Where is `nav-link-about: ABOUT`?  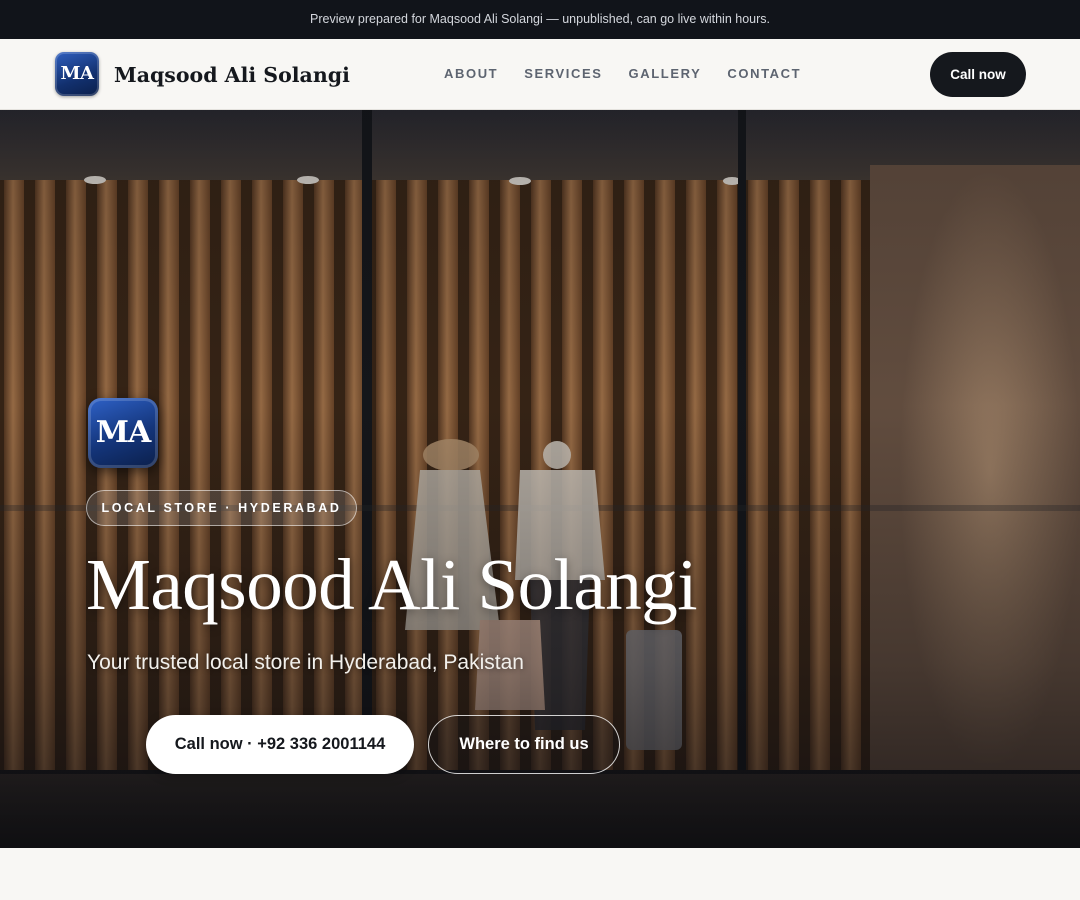
nav-link-about: ABOUT is located at coordinates (471, 74).